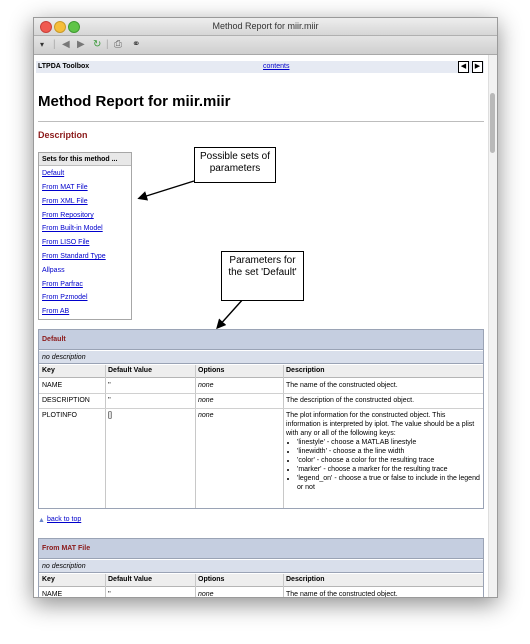 The width and height of the screenshot is (530, 644). Describe the element at coordinates (261, 340) in the screenshot. I see `param-table-title: Default` at that location.